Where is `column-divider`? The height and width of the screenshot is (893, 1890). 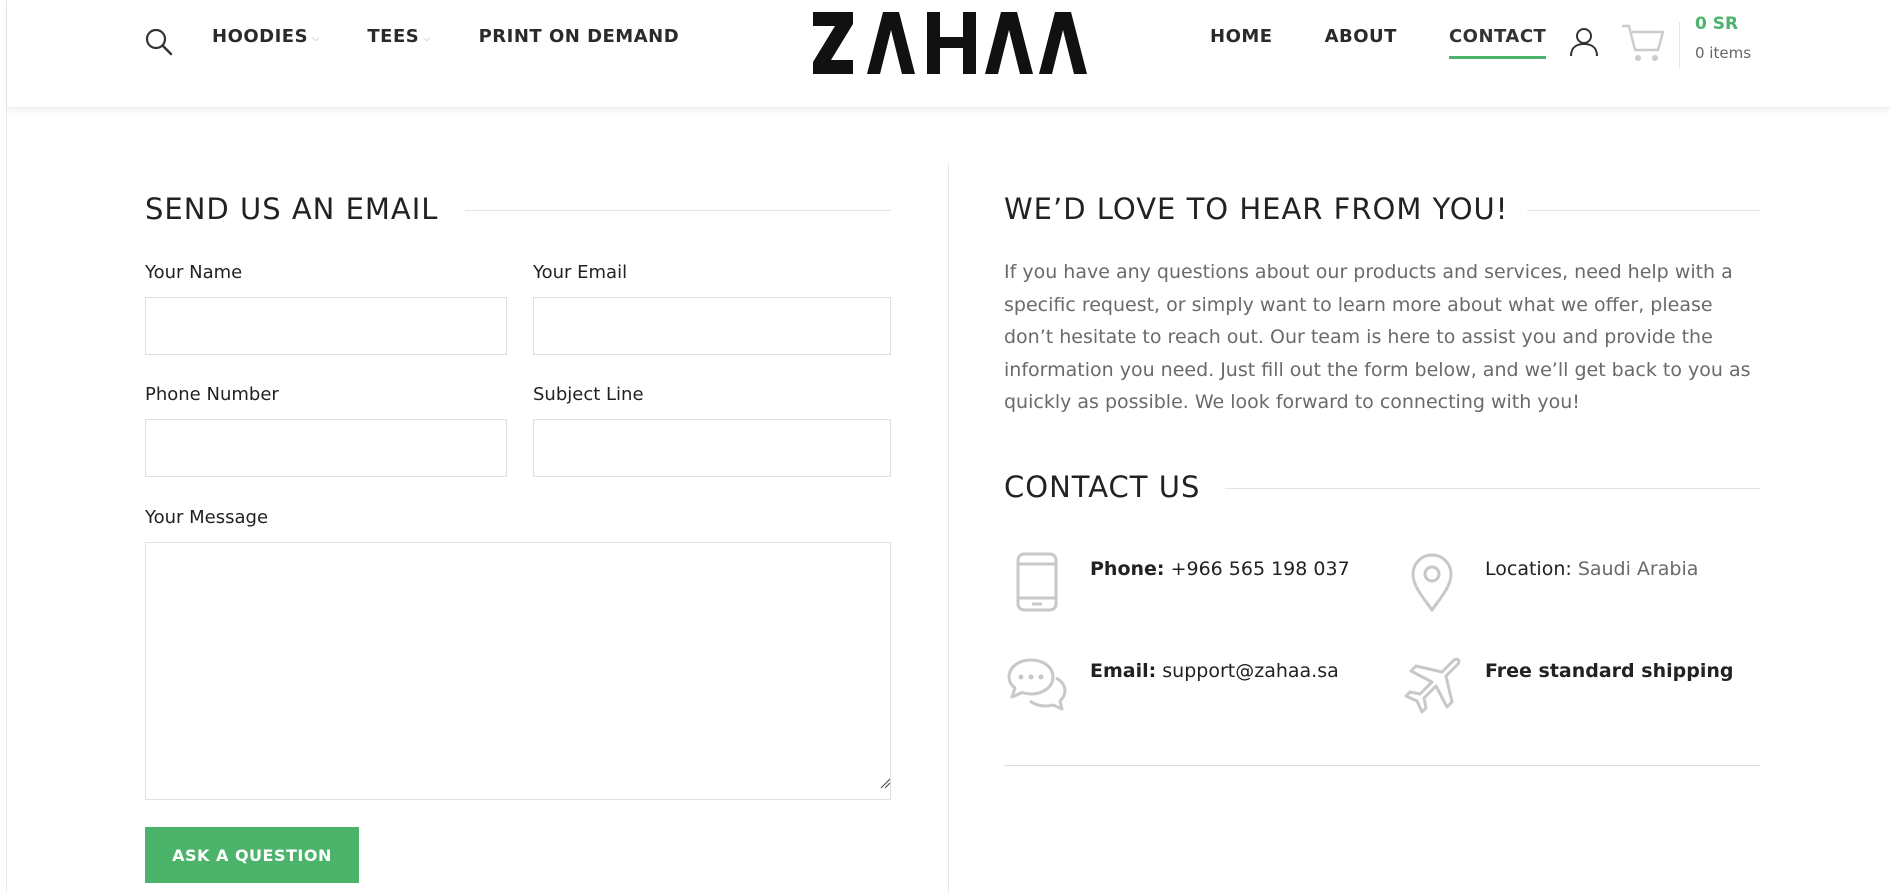 column-divider is located at coordinates (948, 528).